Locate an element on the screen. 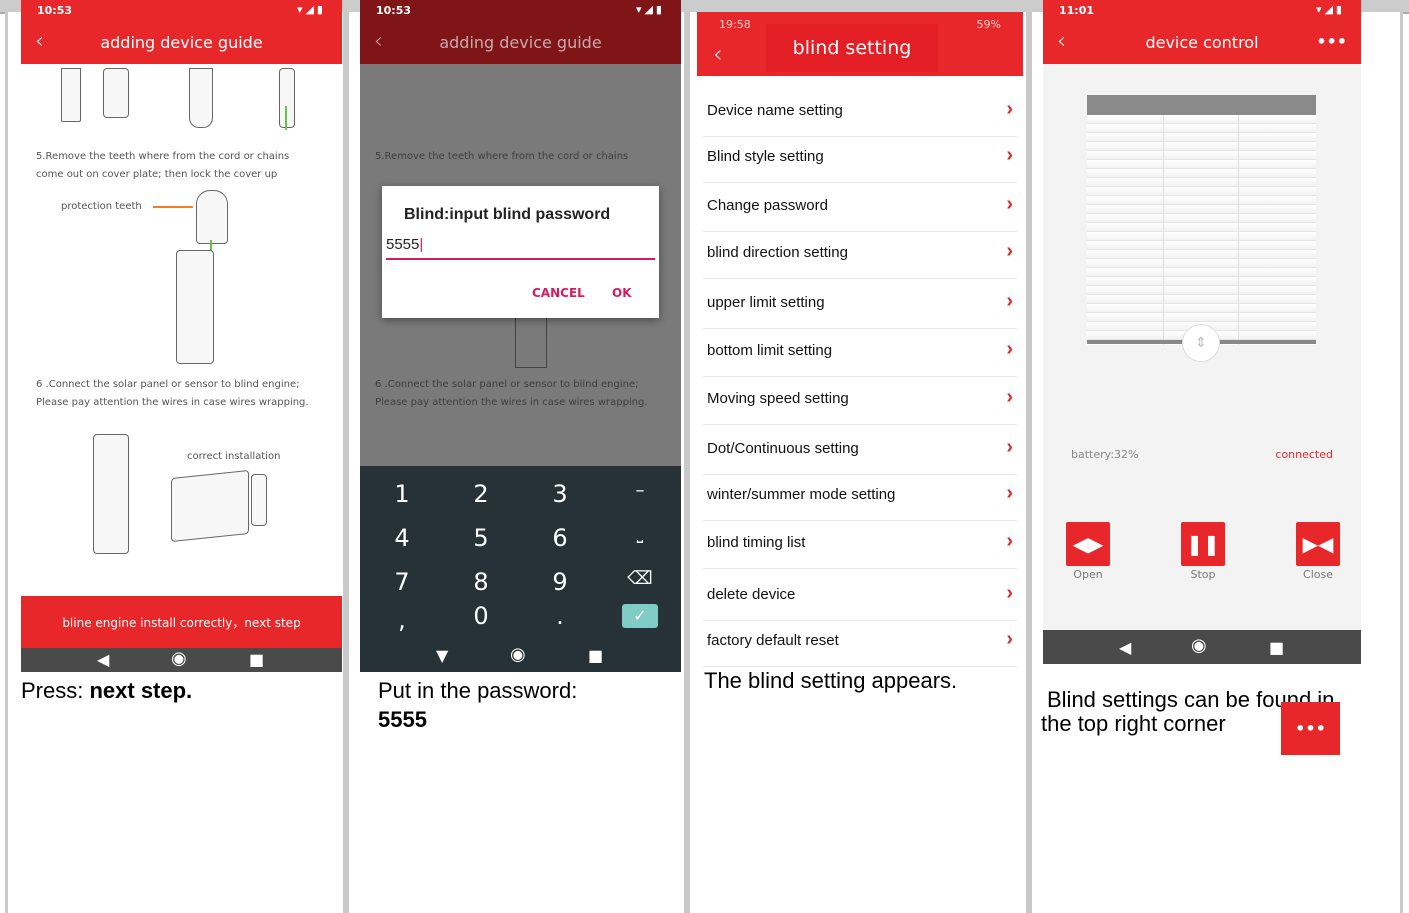 This screenshot has width=1409, height=913. android-nav-bar: ◀ ◉ ■ is located at coordinates (1202, 647).